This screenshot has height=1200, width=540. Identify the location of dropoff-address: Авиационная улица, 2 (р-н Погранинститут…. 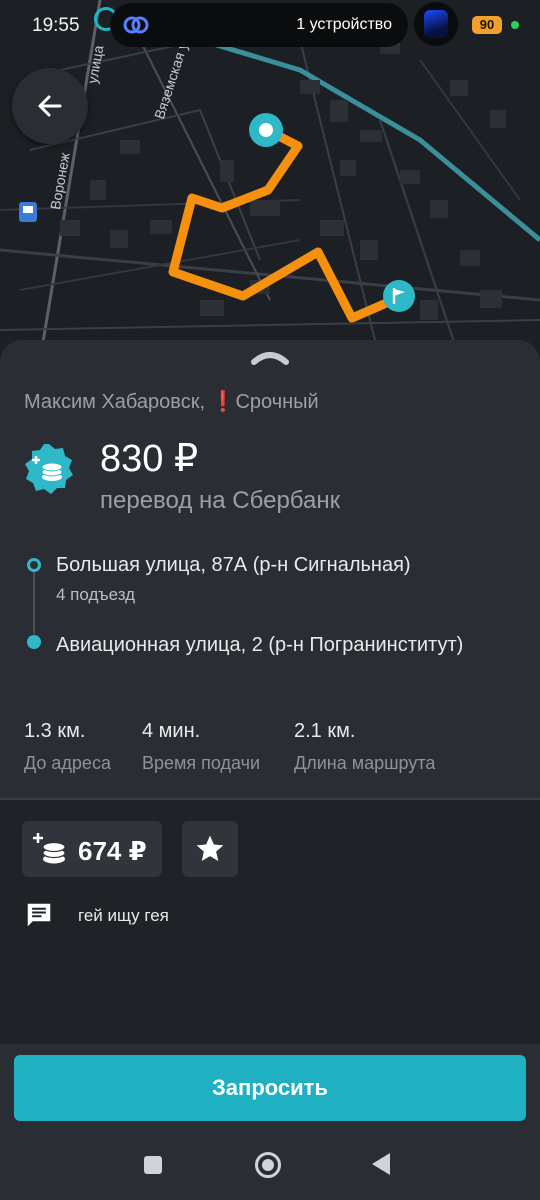
(260, 645).